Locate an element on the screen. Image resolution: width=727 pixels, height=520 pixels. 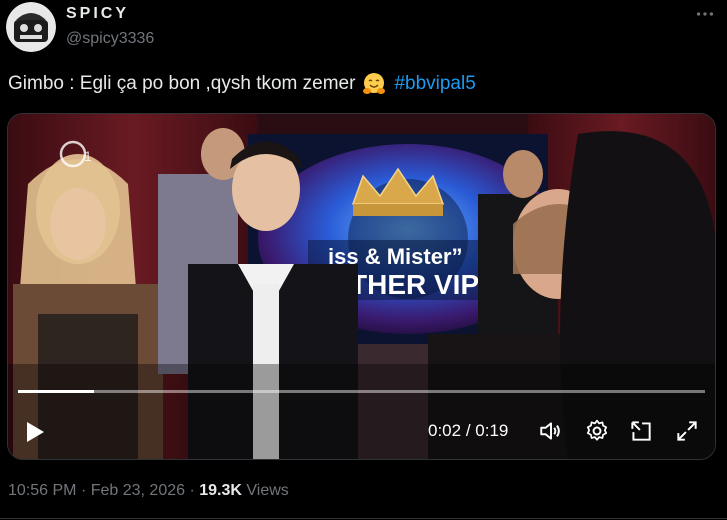
hugging-face-emoji-icon is located at coordinates (374, 84).